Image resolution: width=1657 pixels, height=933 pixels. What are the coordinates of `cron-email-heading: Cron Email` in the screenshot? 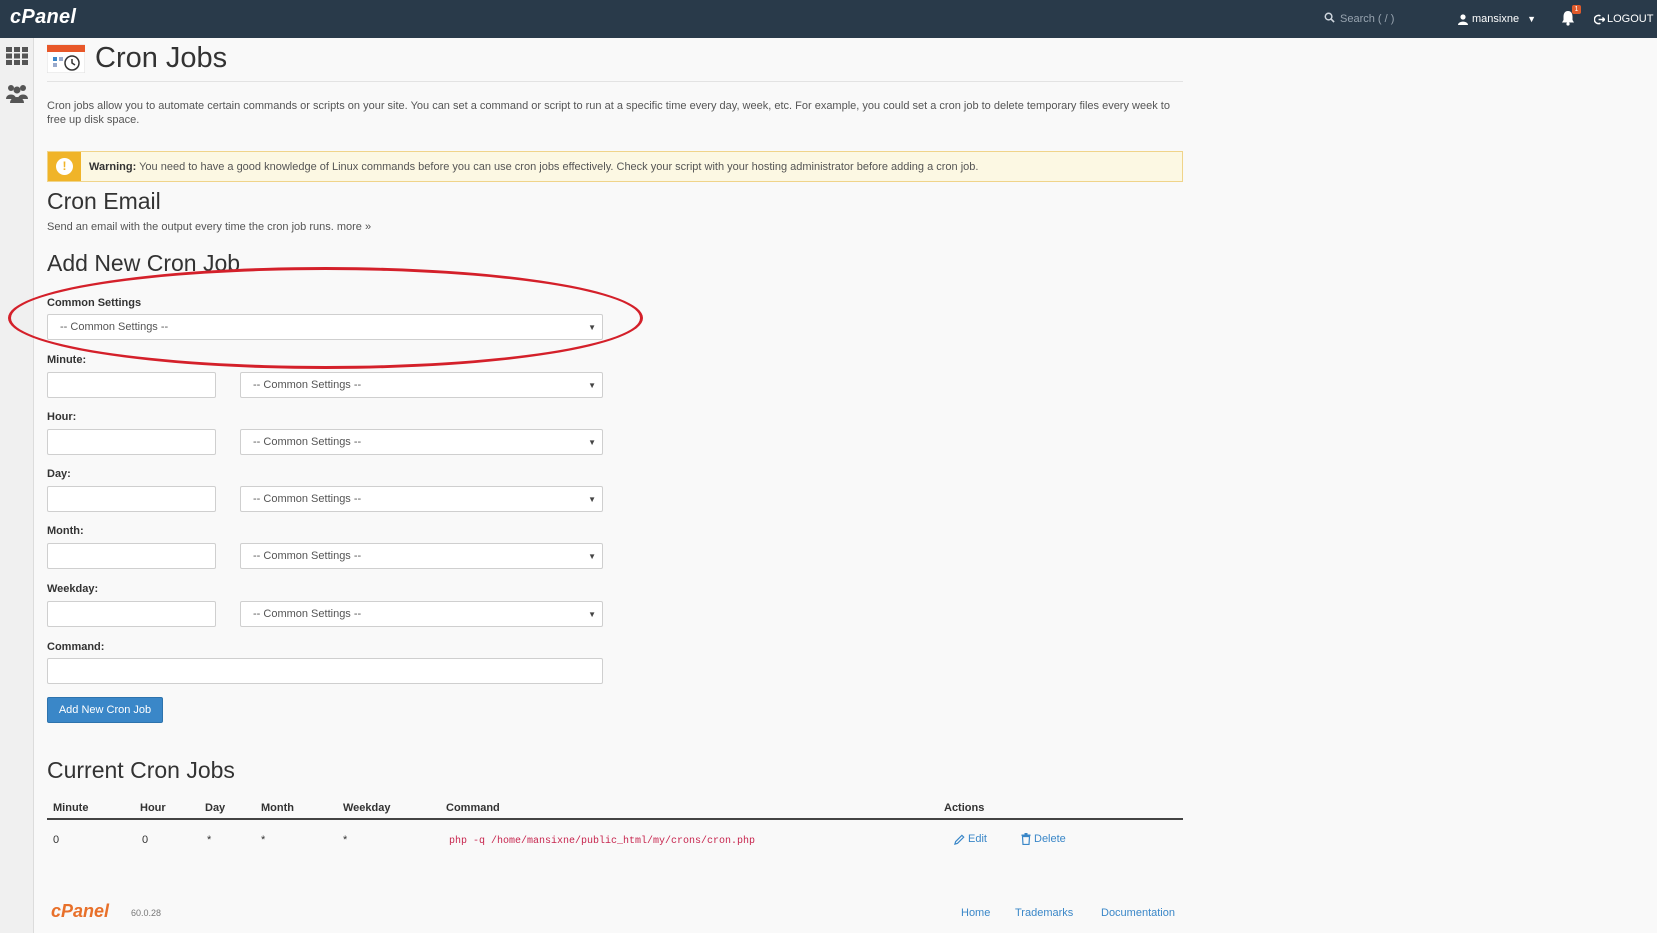 It's located at (104, 201).